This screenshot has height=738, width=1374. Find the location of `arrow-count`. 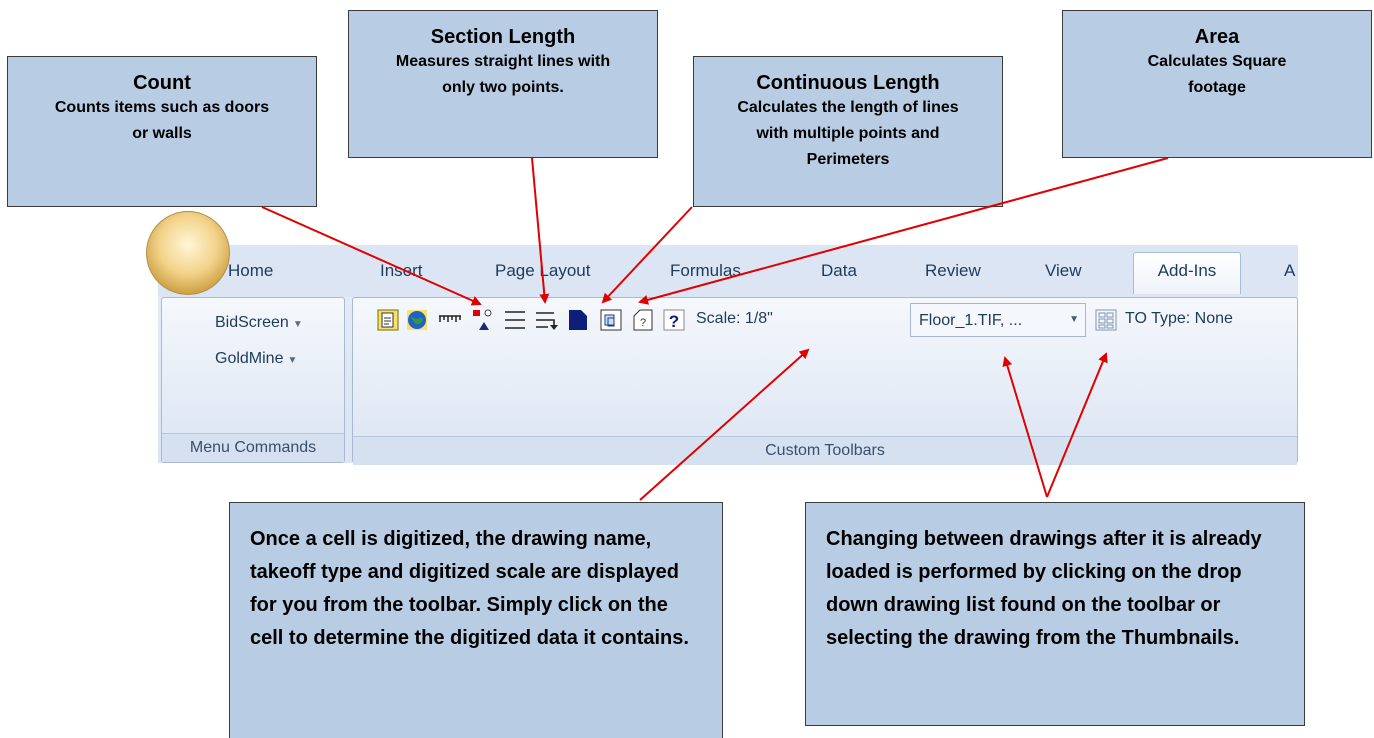

arrow-count is located at coordinates (371, 256).